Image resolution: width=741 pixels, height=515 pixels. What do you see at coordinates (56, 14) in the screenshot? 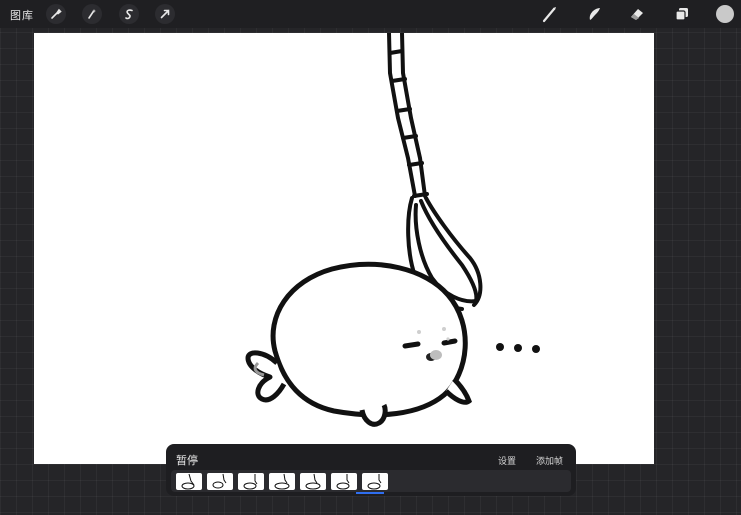
I see `wrench-icon` at bounding box center [56, 14].